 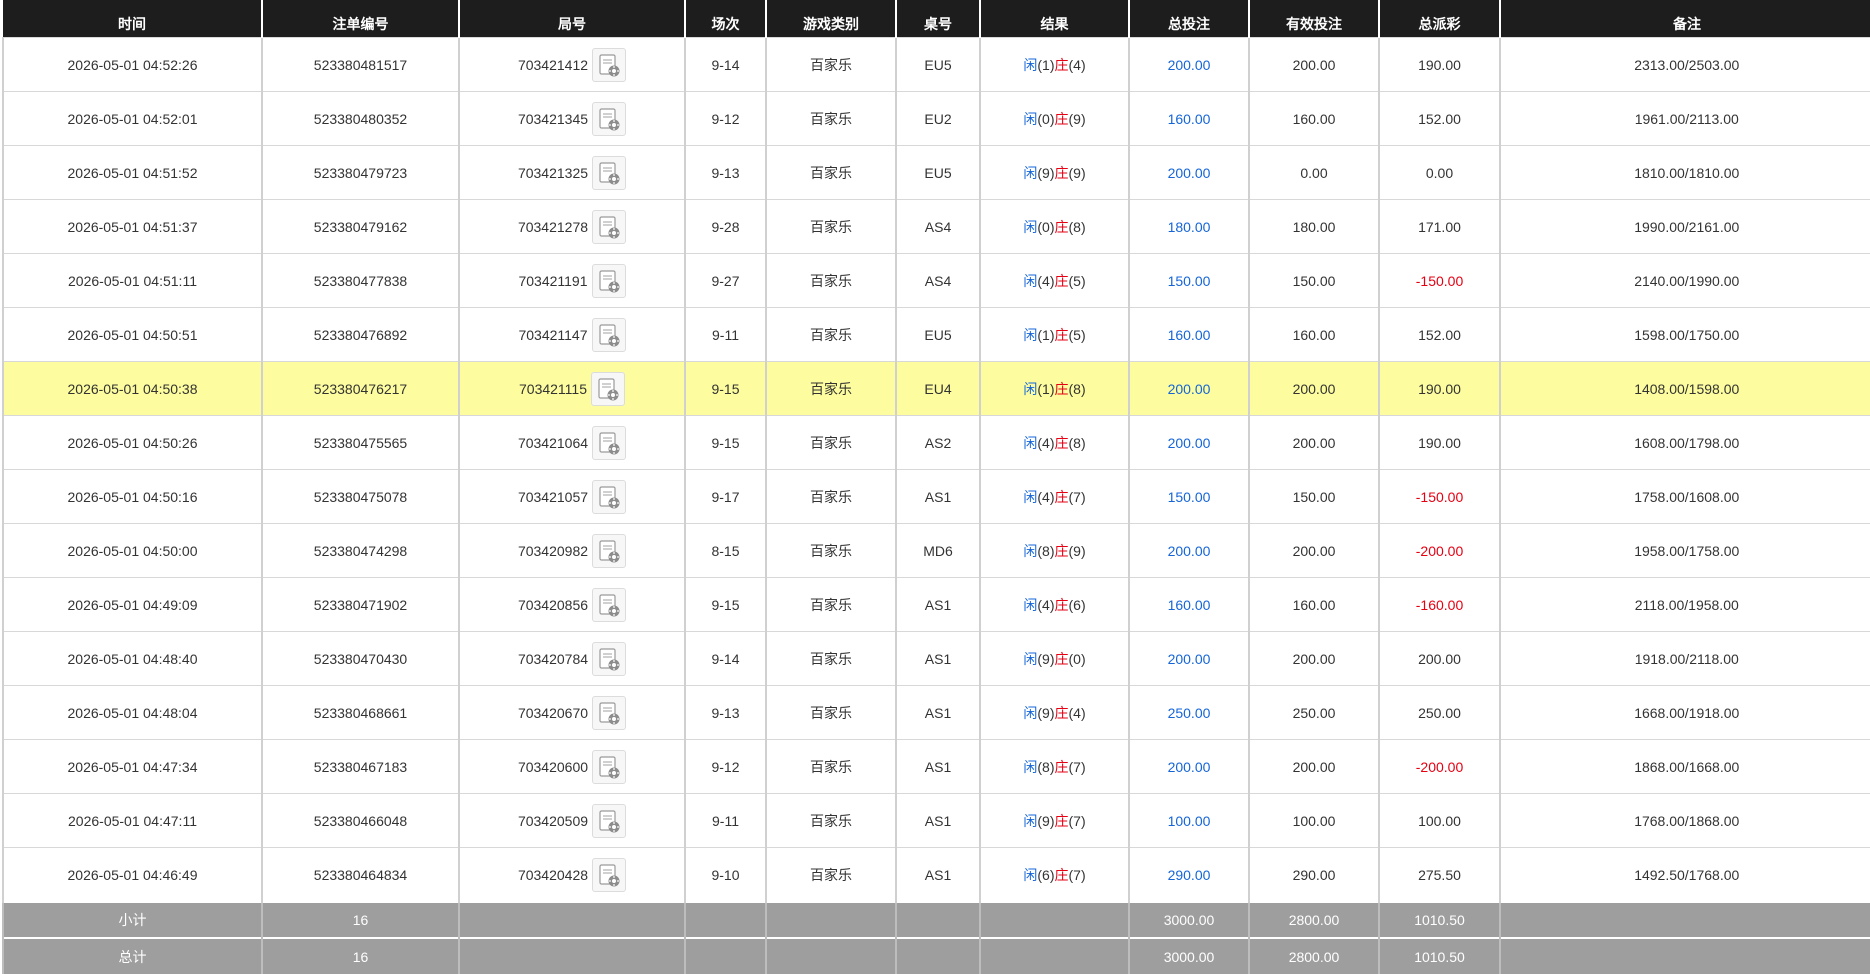 What do you see at coordinates (1054, 604) in the screenshot?
I see `cell-result: 闲(4)庄(6)` at bounding box center [1054, 604].